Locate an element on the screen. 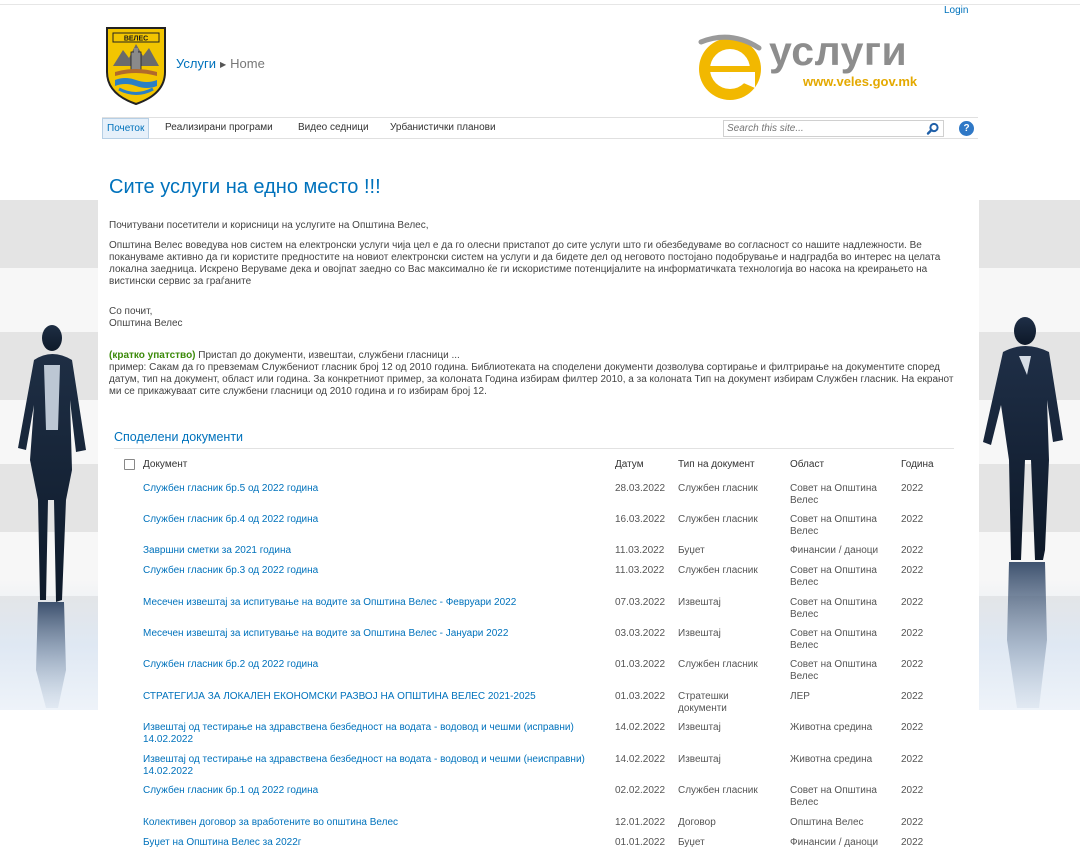 The height and width of the screenshot is (851, 1080). e-uslugi-brand-logo: e услуги www.veles.gov.mk is located at coordinates (820, 66).